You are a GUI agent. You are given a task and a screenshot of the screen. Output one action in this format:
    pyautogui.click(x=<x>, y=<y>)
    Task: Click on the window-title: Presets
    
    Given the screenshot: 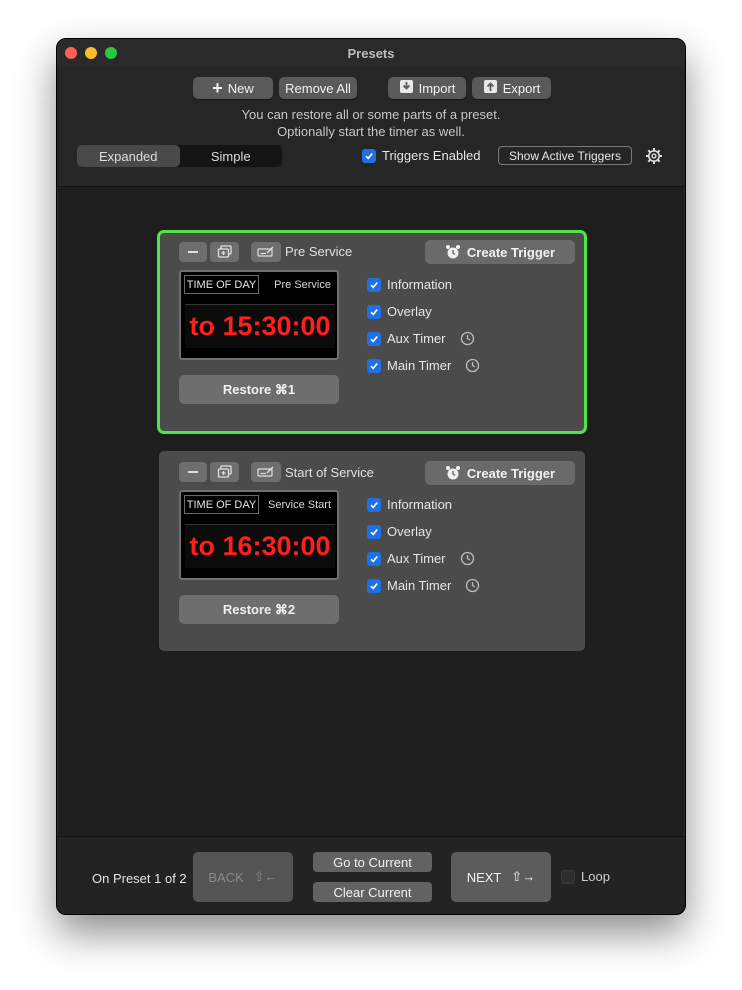 What is the action you would take?
    pyautogui.click(x=371, y=53)
    